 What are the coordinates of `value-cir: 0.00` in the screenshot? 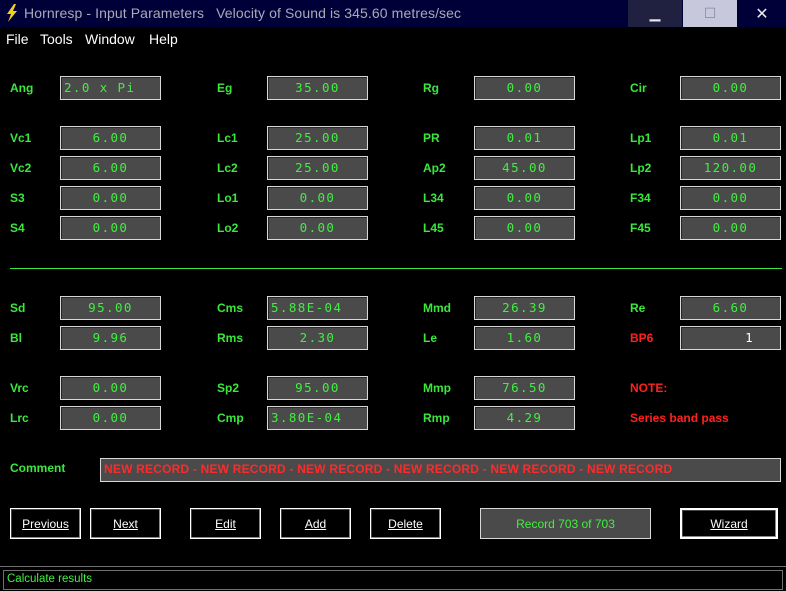 It's located at (730, 87).